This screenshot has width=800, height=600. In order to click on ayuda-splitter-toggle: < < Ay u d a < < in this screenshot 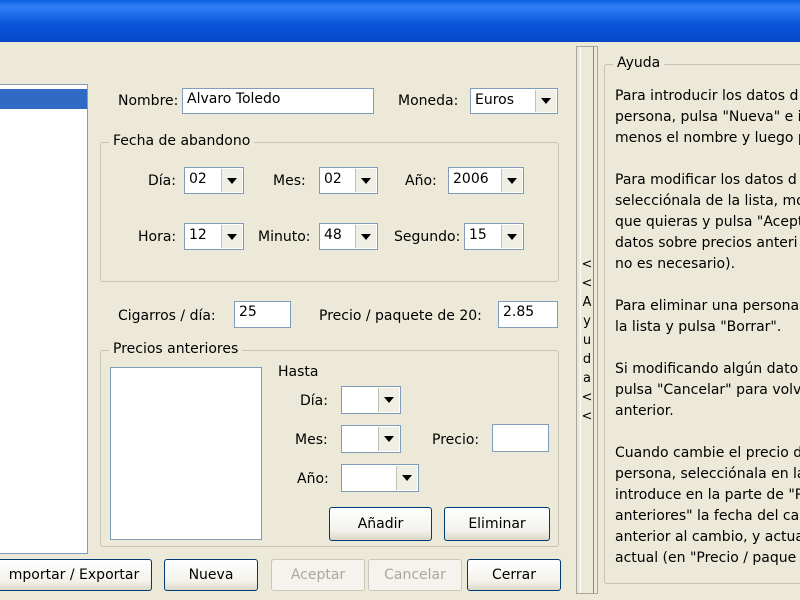, I will do `click(587, 320)`.